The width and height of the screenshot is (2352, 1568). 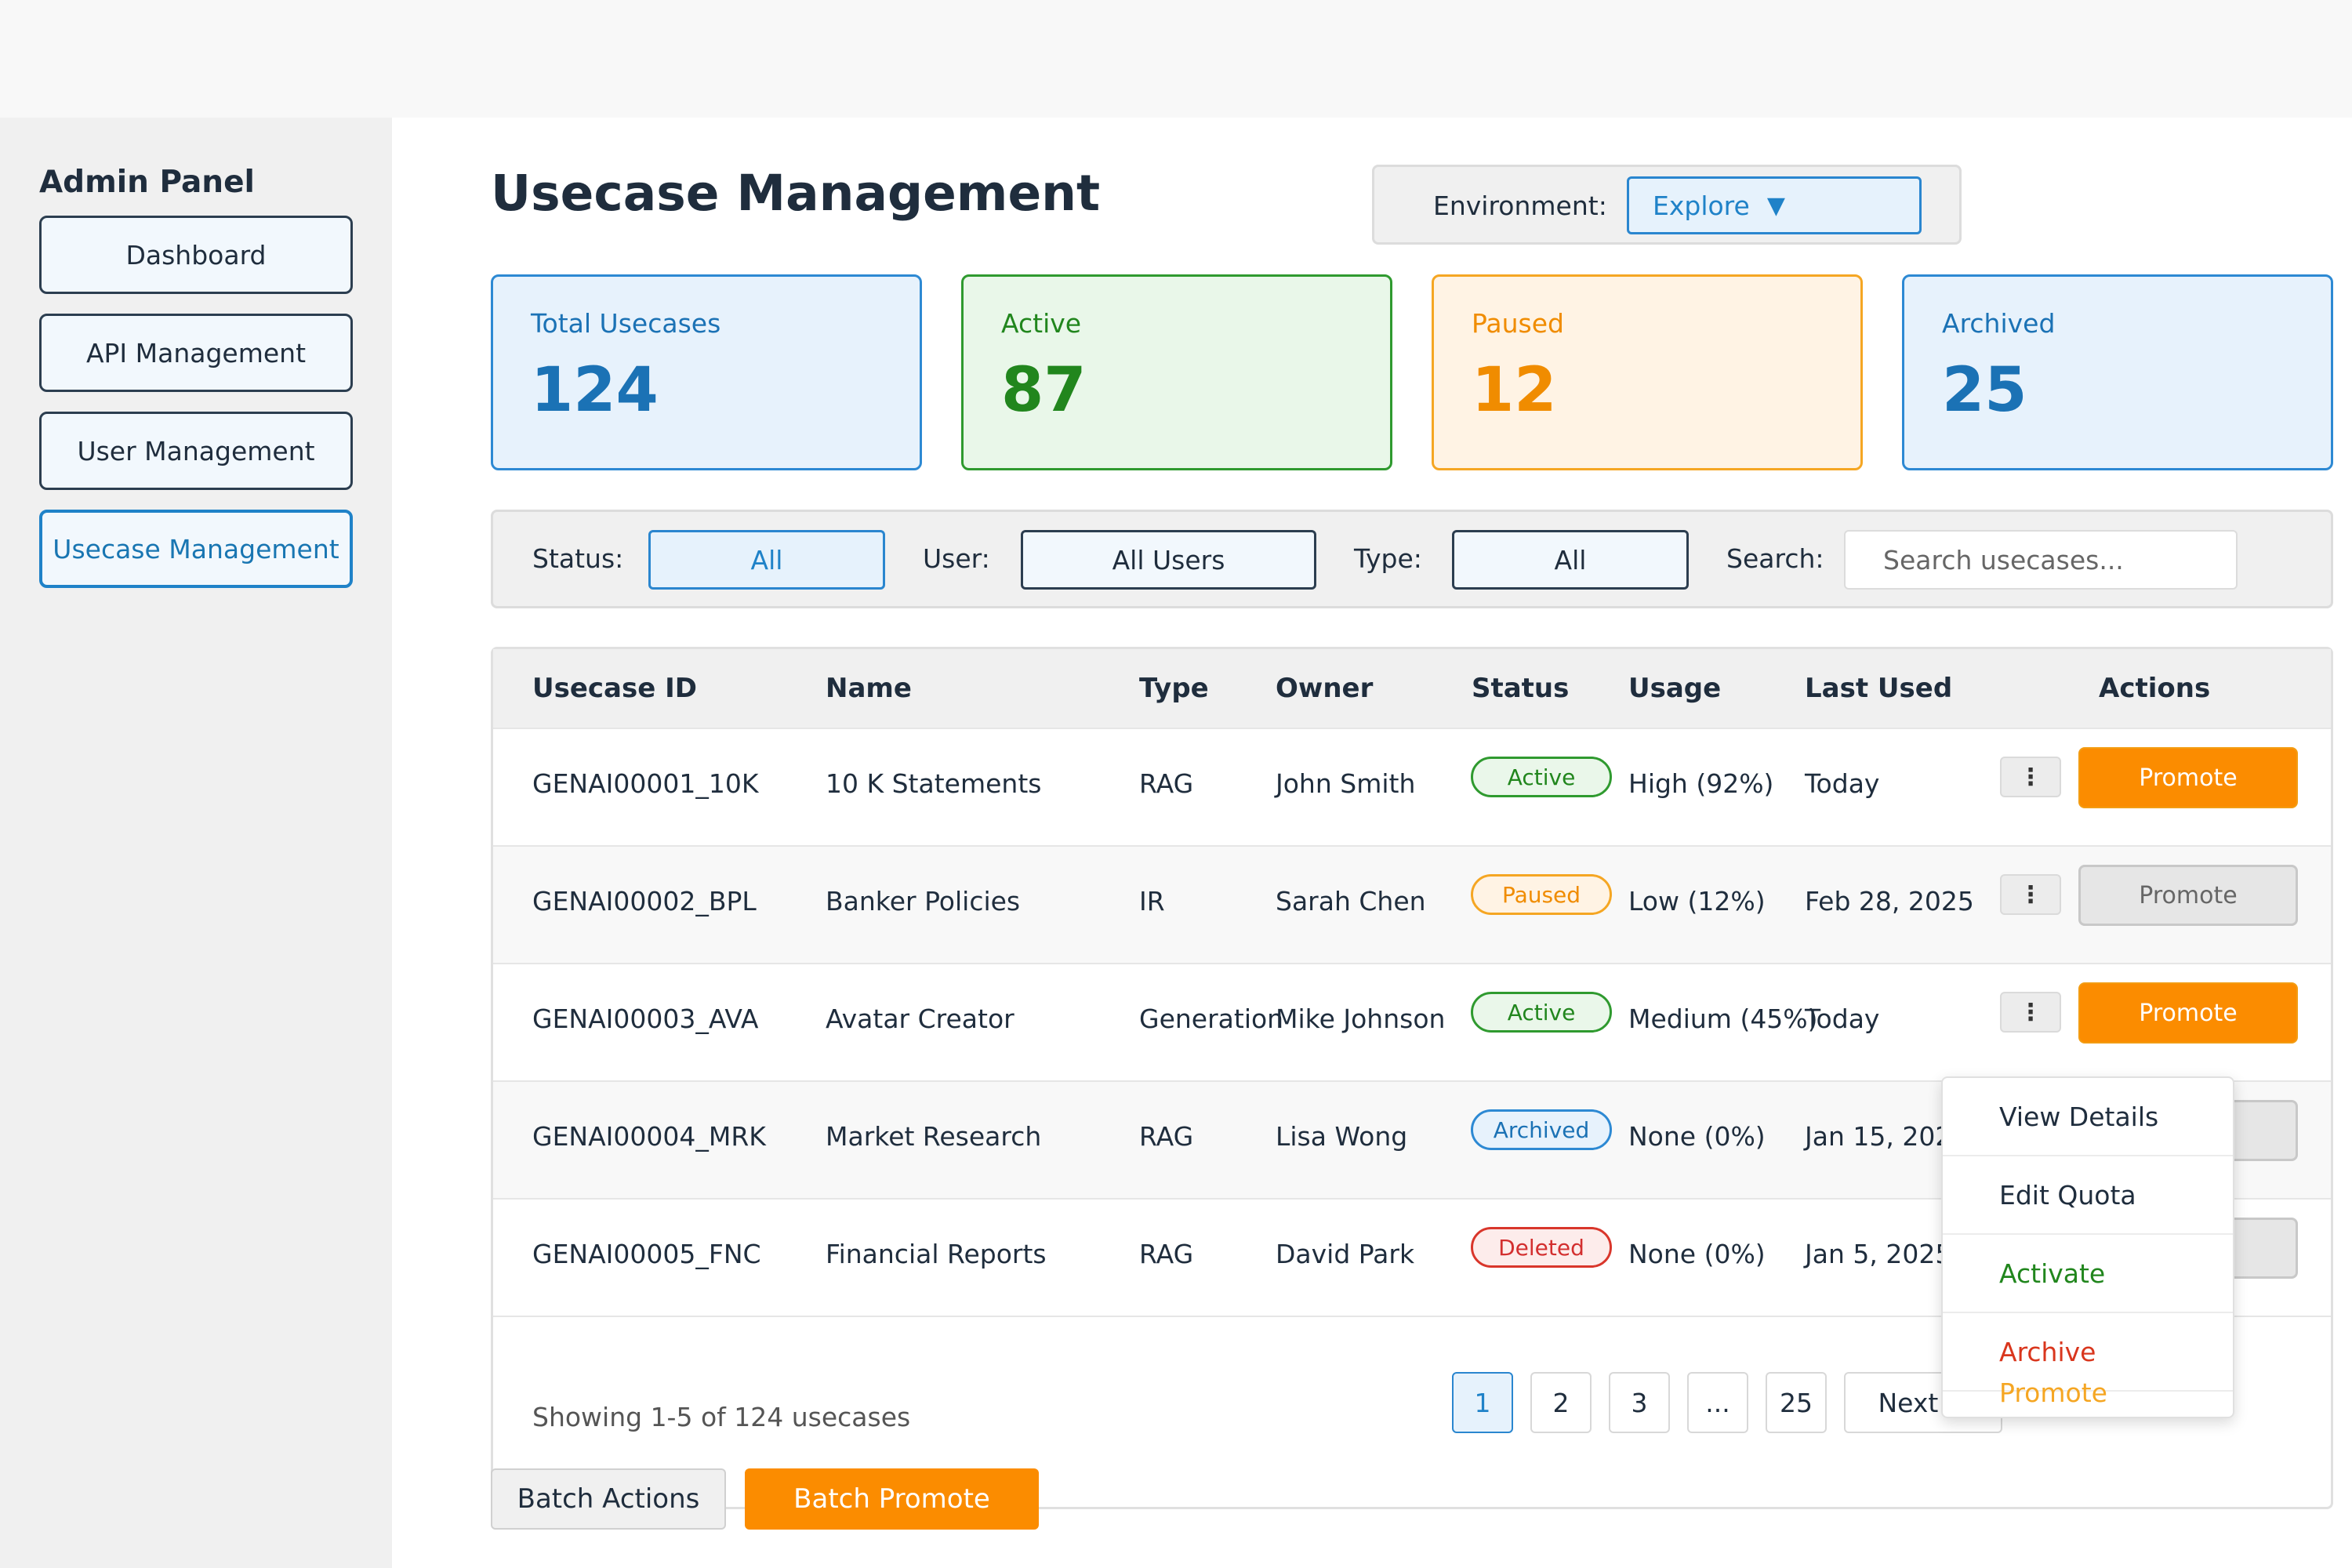 What do you see at coordinates (1388, 558) in the screenshot?
I see `type-filter-label: Type:` at bounding box center [1388, 558].